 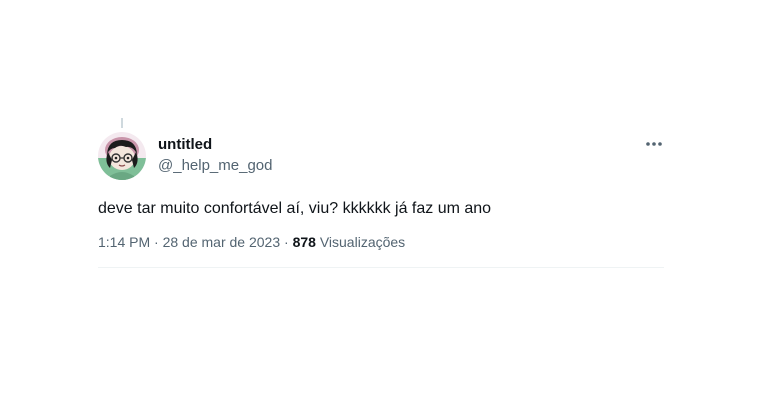 What do you see at coordinates (362, 242) in the screenshot?
I see `views-label: Visualizações` at bounding box center [362, 242].